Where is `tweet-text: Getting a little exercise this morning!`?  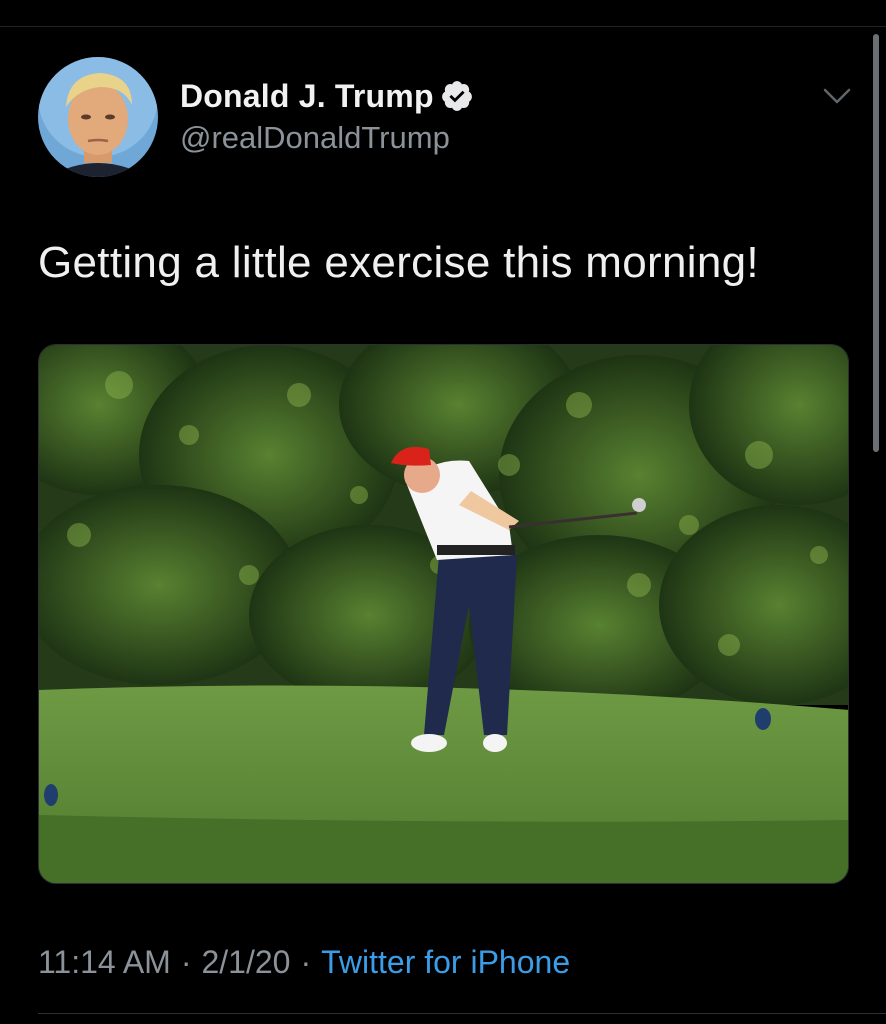 tweet-text: Getting a little exercise this morning! is located at coordinates (398, 262).